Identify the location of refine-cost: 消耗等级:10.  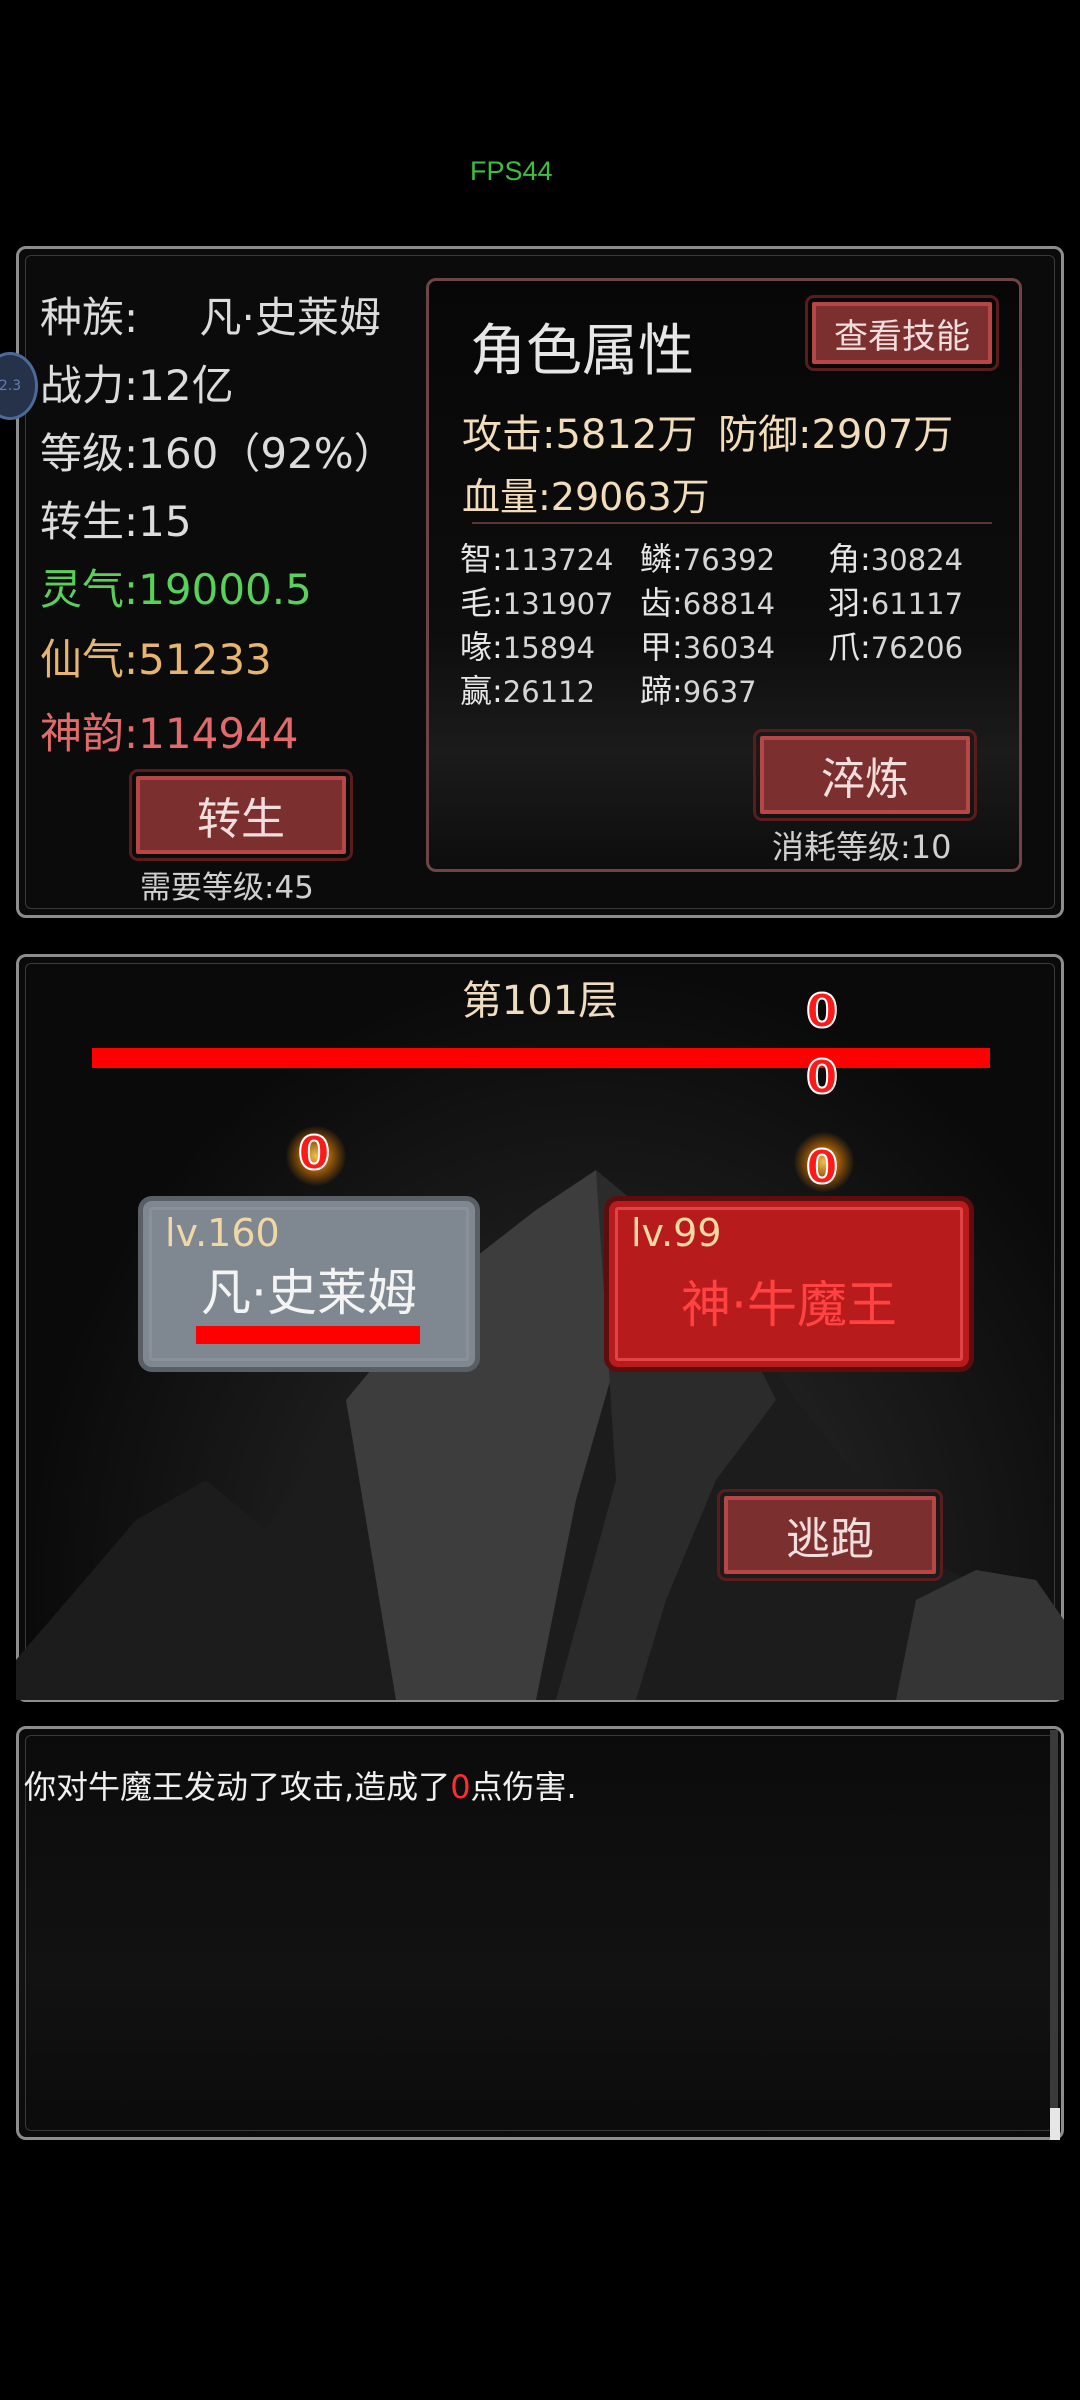
(862, 847).